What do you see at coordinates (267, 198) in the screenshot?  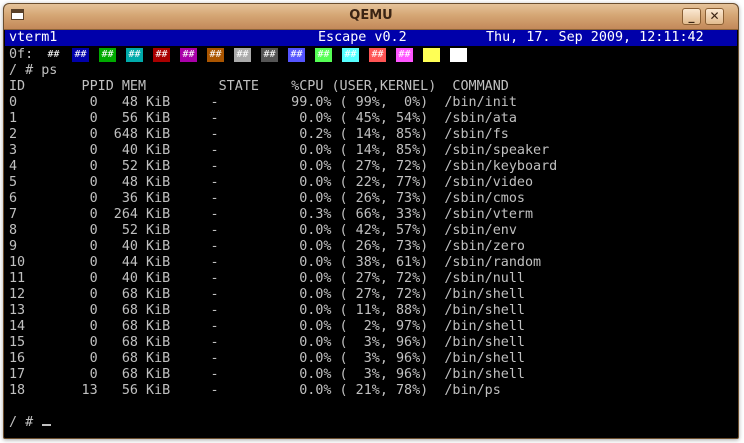 I see `process-row: 6 0 36 KiB - 0.0% ( 26%, 73%) /sbin/cmos` at bounding box center [267, 198].